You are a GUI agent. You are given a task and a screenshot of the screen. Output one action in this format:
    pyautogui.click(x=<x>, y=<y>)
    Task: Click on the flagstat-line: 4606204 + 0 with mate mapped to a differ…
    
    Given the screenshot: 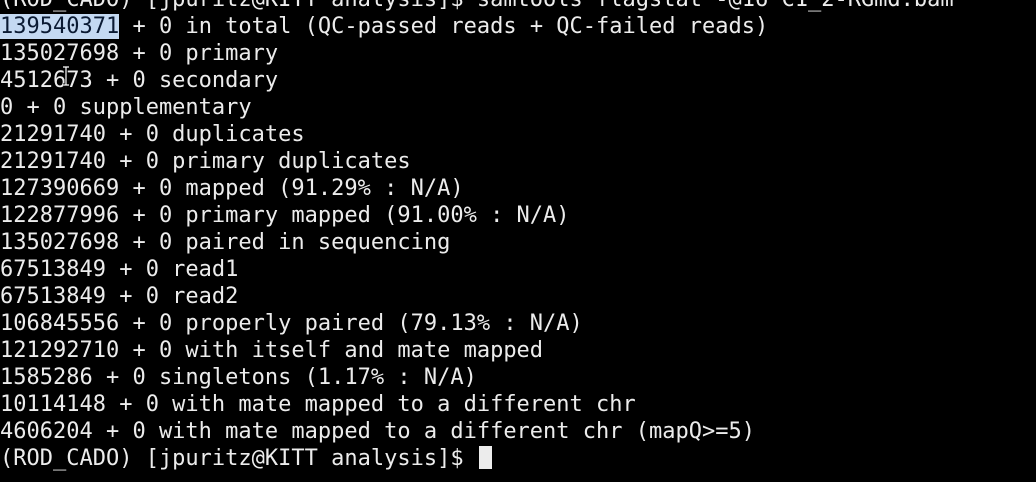 What is the action you would take?
    pyautogui.click(x=377, y=431)
    